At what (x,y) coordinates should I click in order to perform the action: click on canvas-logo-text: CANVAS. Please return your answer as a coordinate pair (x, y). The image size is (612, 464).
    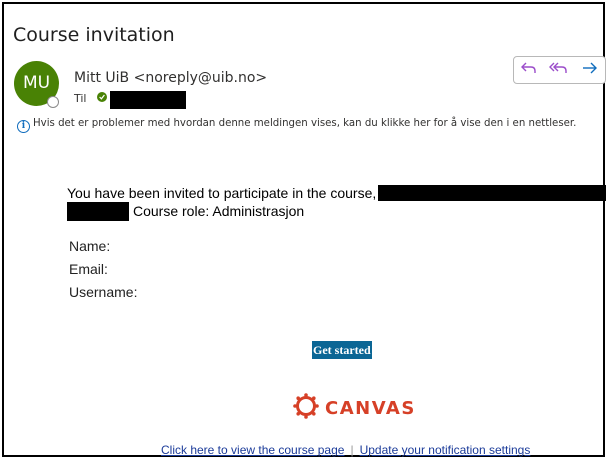
    Looking at the image, I should click on (370, 408).